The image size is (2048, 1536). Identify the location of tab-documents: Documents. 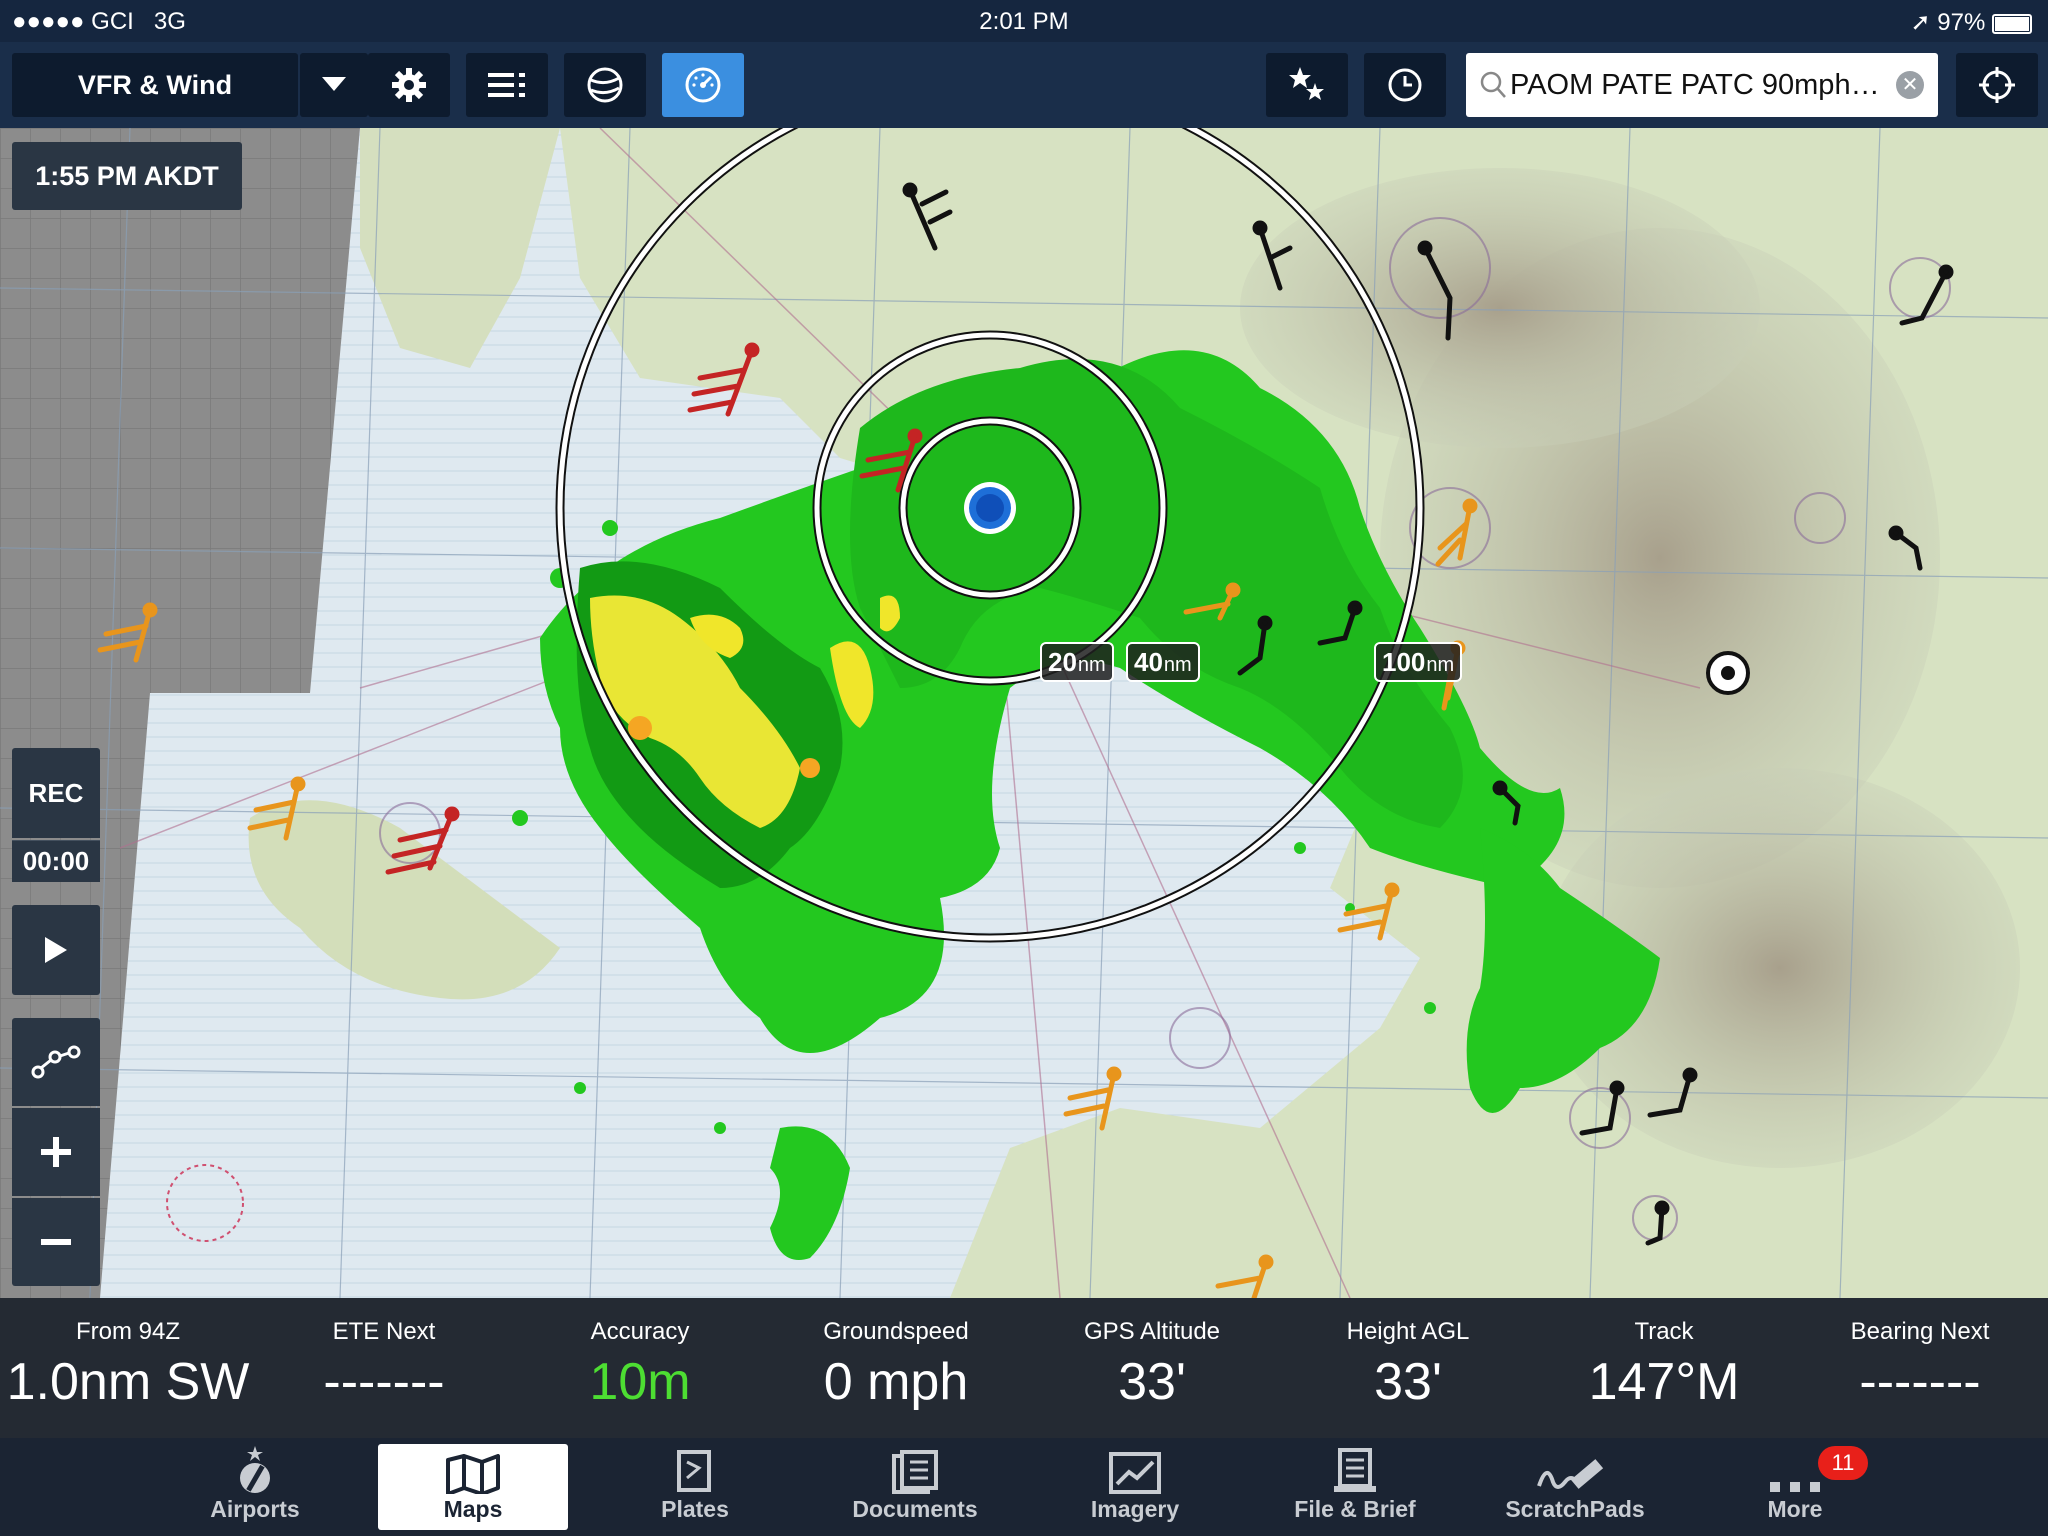
(915, 1487).